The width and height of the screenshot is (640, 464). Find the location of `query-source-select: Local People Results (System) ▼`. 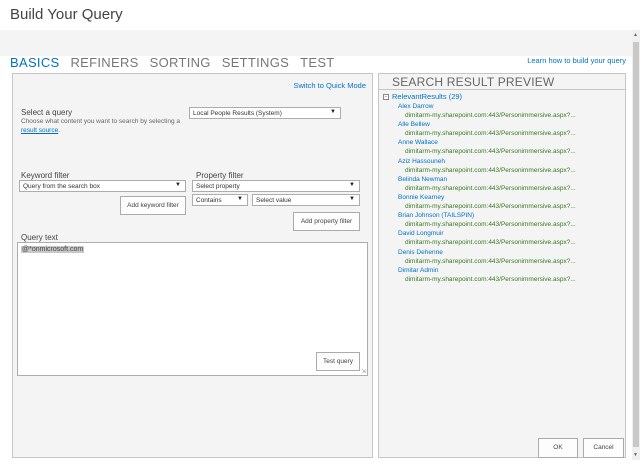

query-source-select: Local People Results (System) ▼ is located at coordinates (265, 113).